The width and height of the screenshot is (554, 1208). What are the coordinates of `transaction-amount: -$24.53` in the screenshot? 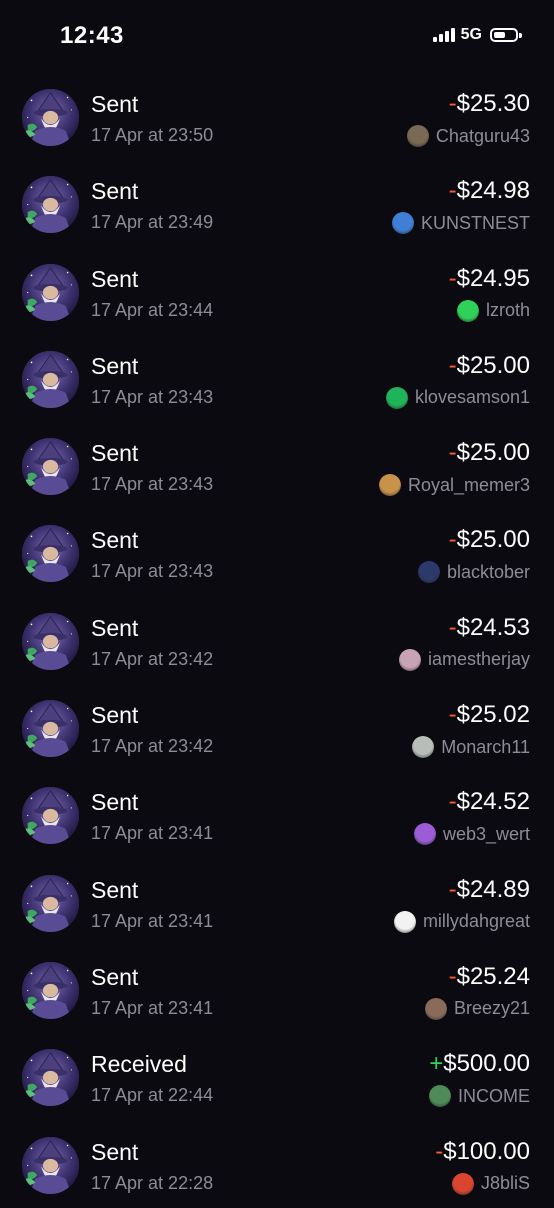 It's located at (489, 628).